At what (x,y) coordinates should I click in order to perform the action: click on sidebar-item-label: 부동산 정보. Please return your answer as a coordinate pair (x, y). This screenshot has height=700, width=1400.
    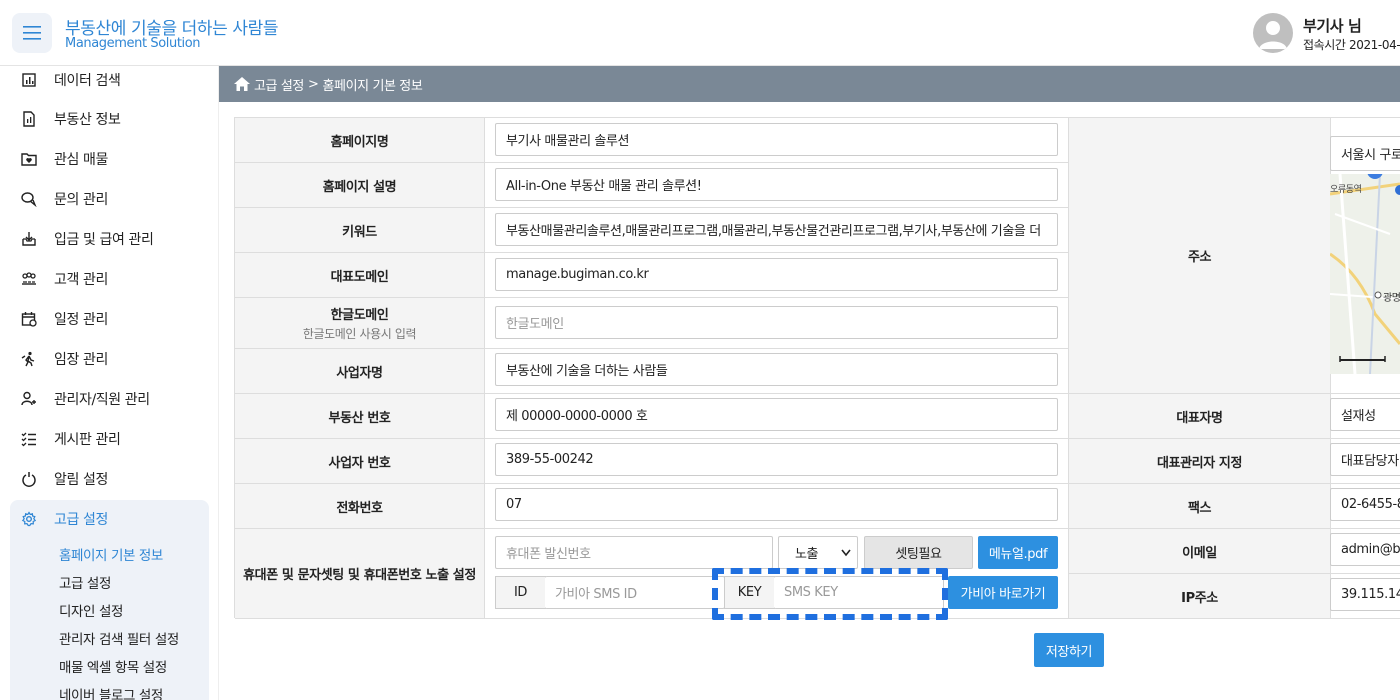
    Looking at the image, I should click on (87, 120).